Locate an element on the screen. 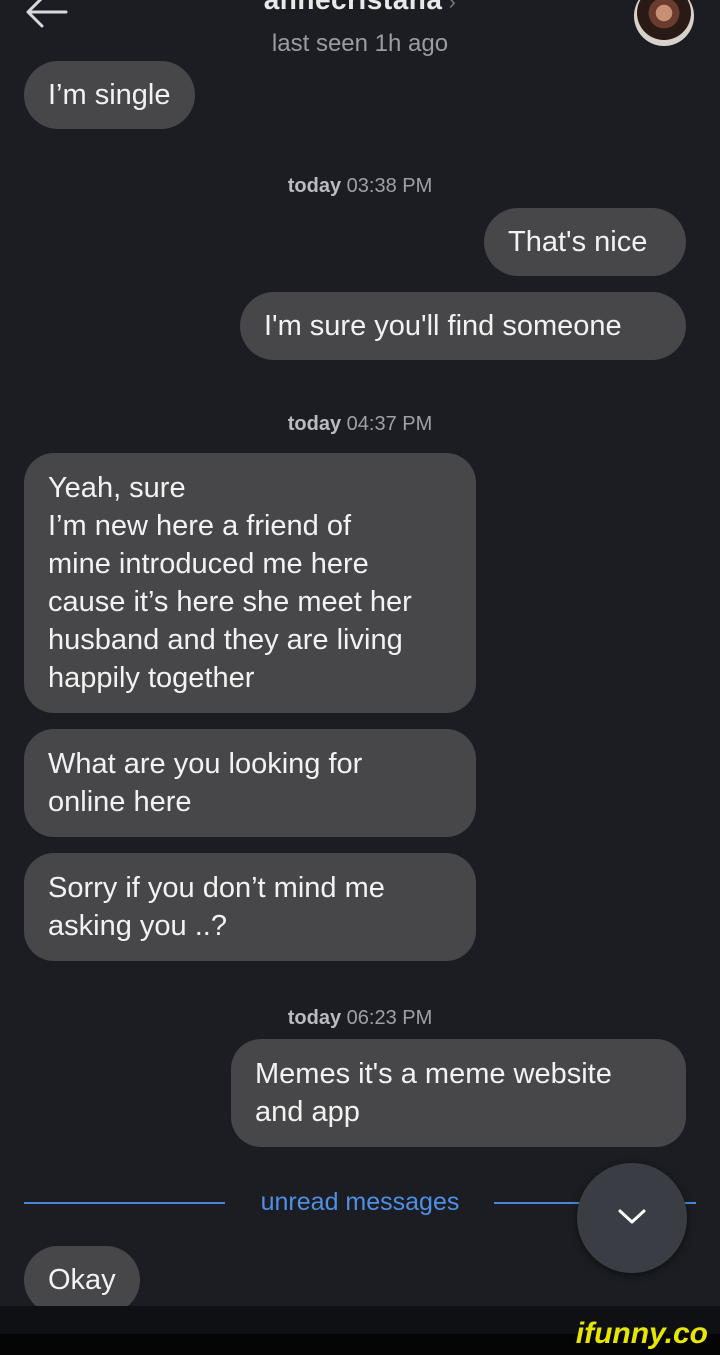 This screenshot has width=720, height=1355. ifunny-watermark: ifunny.co is located at coordinates (641, 1333).